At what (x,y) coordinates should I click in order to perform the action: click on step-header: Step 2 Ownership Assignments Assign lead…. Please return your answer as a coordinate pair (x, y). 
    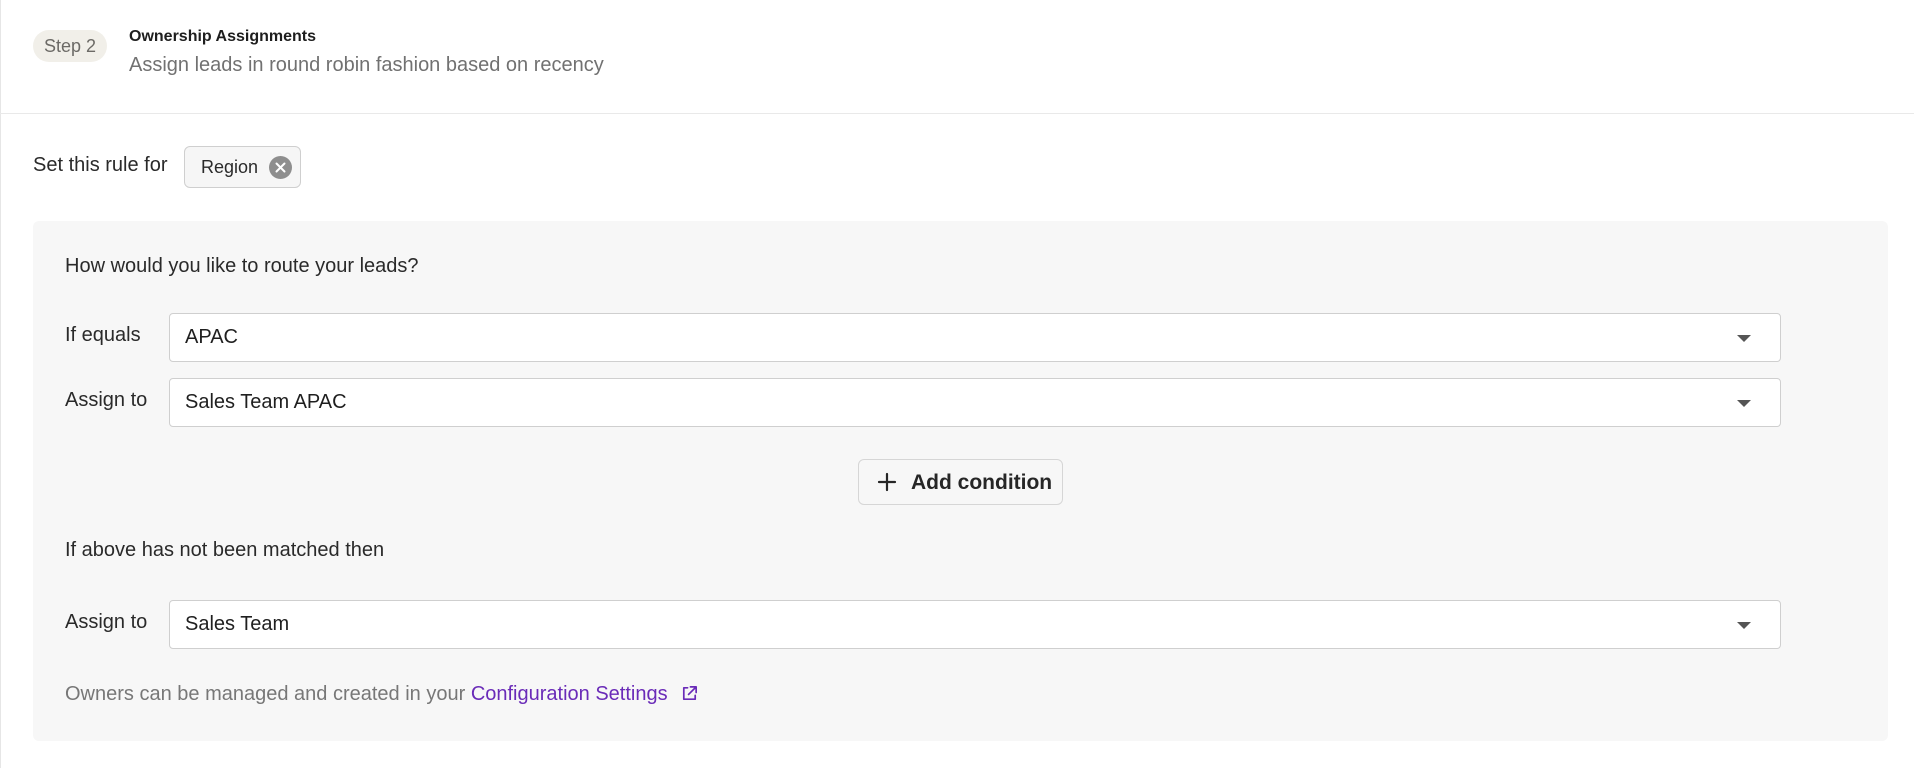
    Looking at the image, I should click on (957, 57).